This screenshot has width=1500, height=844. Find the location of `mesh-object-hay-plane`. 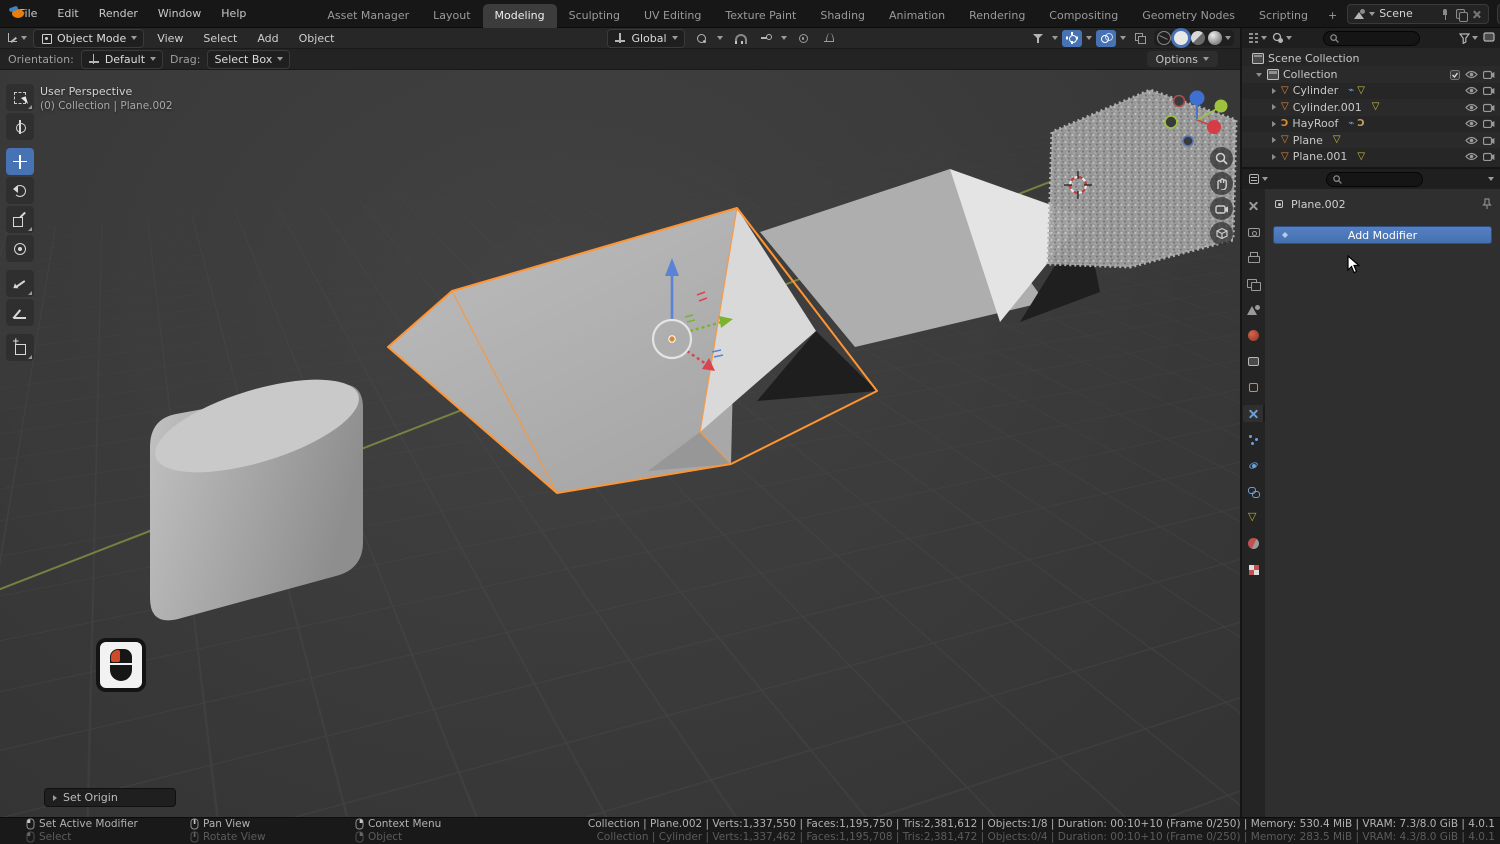

mesh-object-hay-plane is located at coordinates (1142, 178).